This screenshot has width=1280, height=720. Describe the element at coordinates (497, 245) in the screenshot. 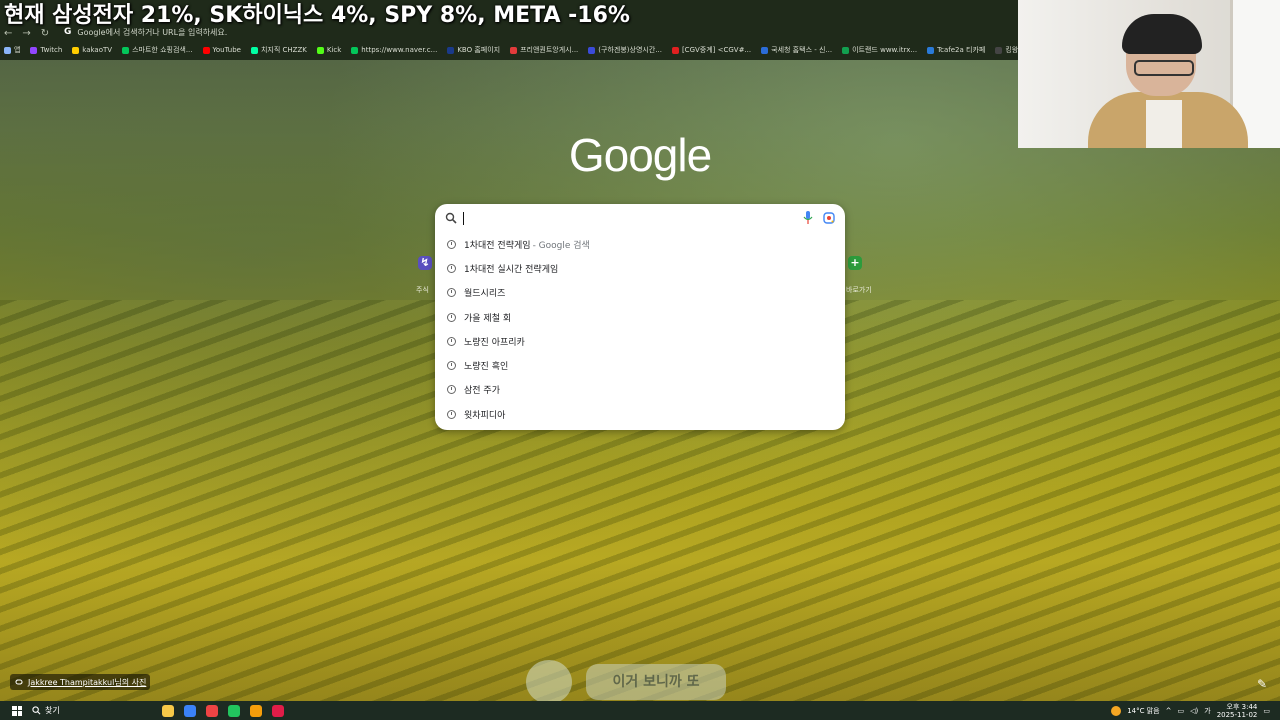

I see `suggestion-text: 1차대전 전략게임` at that location.